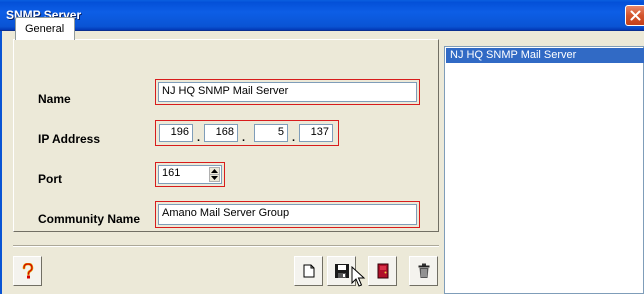 The width and height of the screenshot is (644, 294). I want to click on port-spinner, so click(207, 174).